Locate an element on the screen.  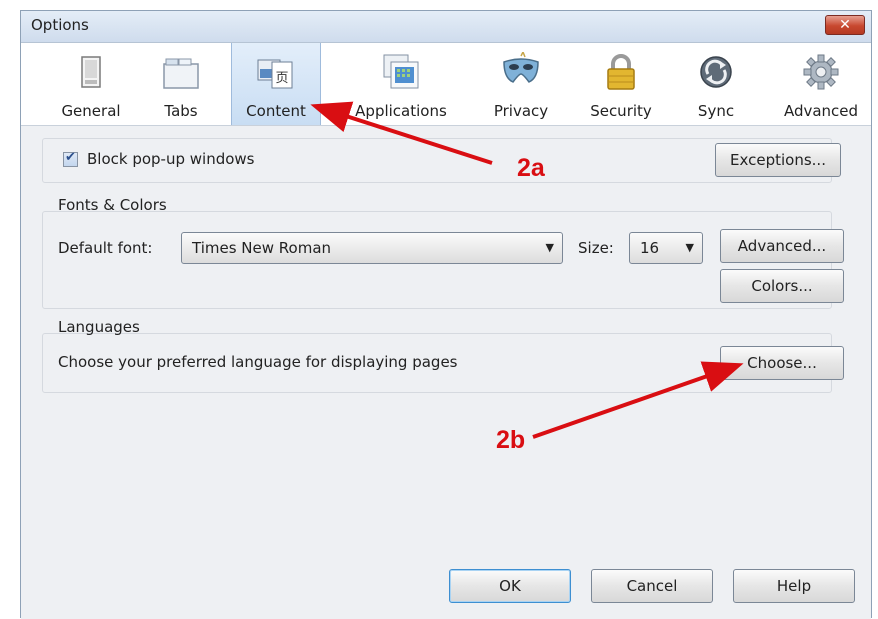
annotation-arrow-2b is located at coordinates (638, 400).